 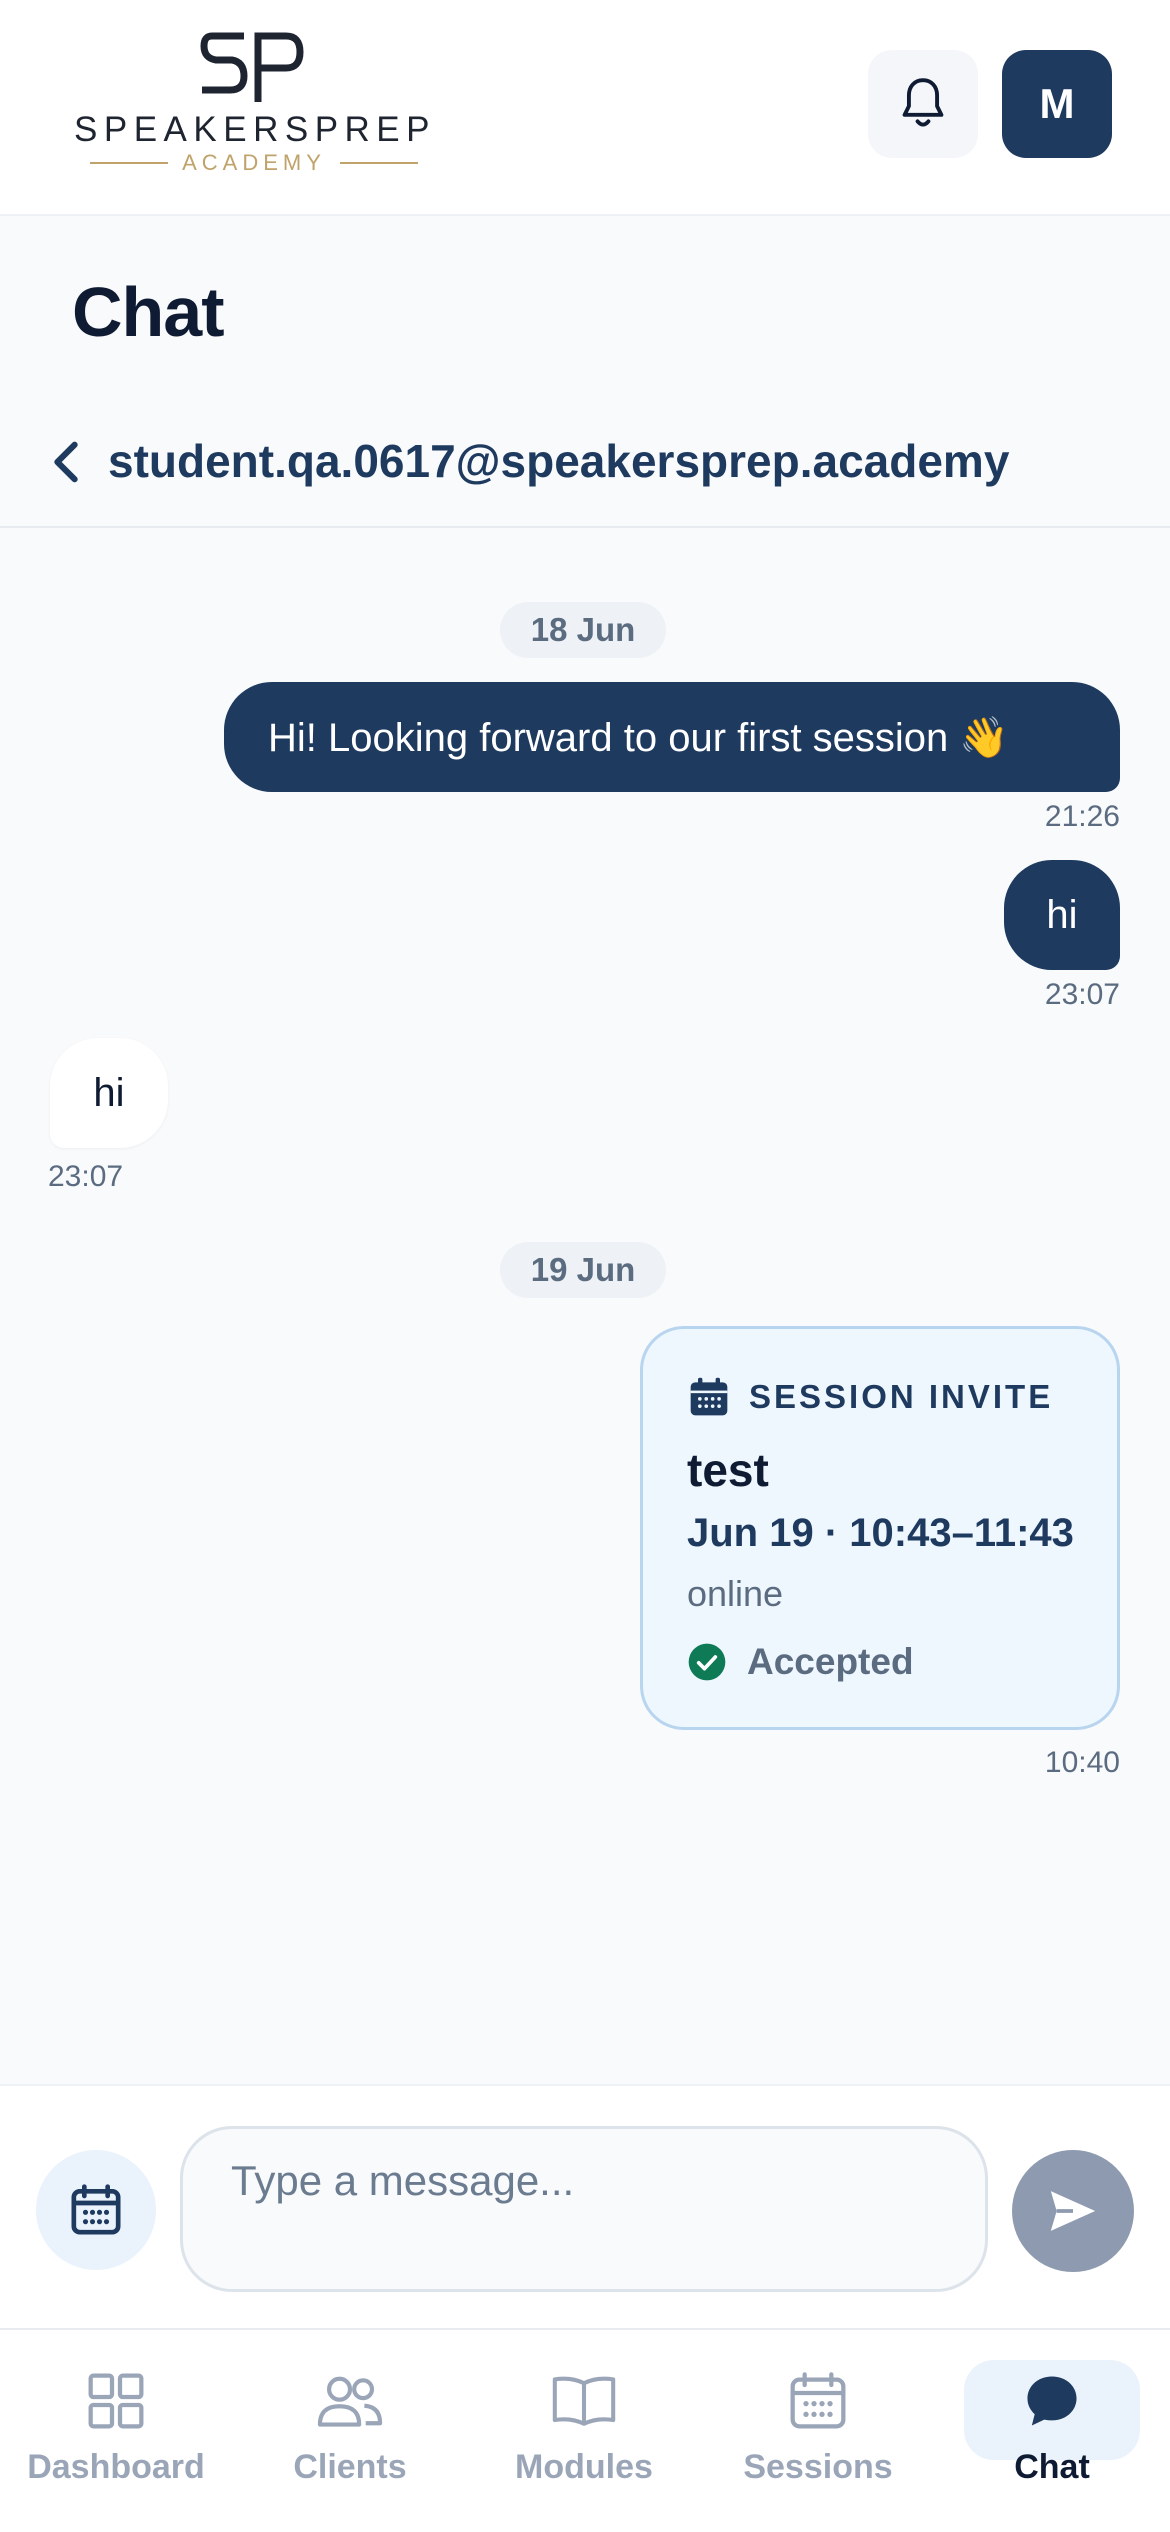 What do you see at coordinates (109, 1093) in the screenshot?
I see `message-bubble-incoming: hi` at bounding box center [109, 1093].